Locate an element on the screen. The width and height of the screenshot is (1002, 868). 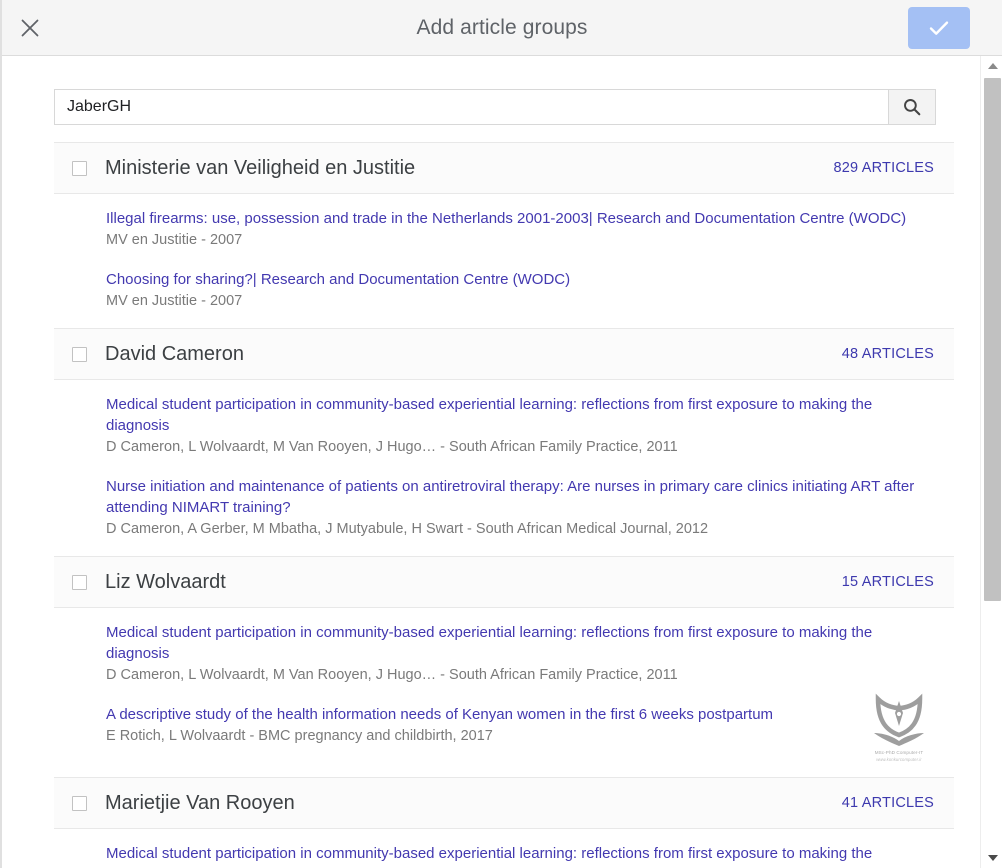
vertical-scrollbar is located at coordinates (991, 462).